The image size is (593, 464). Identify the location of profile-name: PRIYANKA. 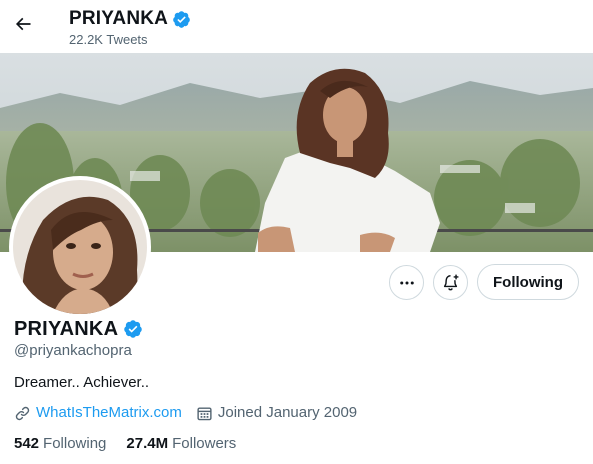
(66, 329).